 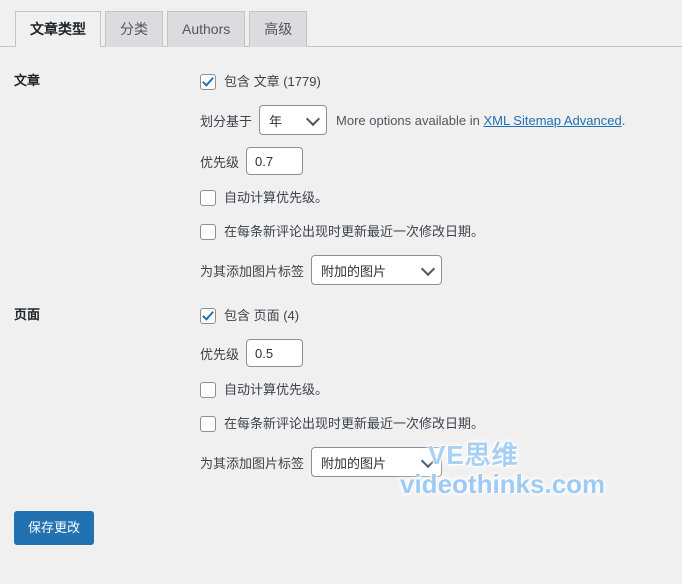 What do you see at coordinates (220, 162) in the screenshot?
I see `priority-post-label: 优先级` at bounding box center [220, 162].